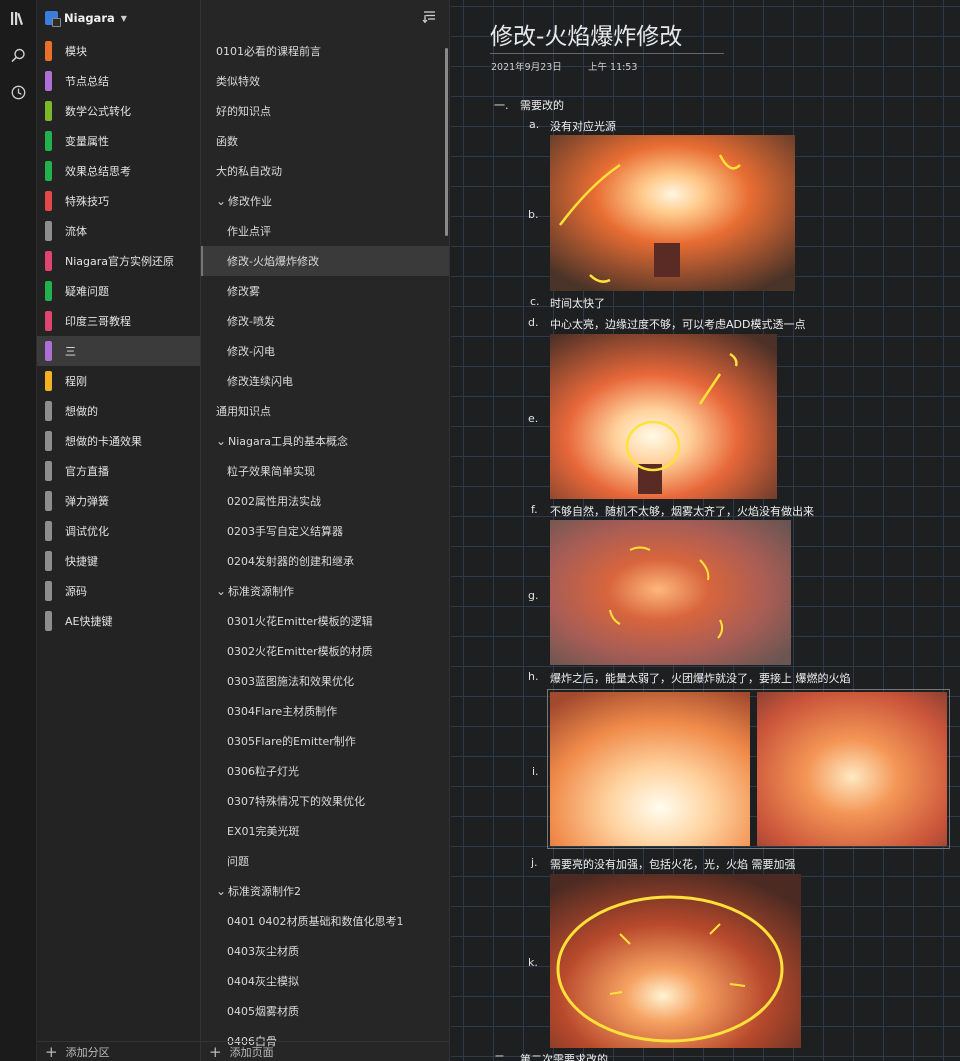 Image resolution: width=960 pixels, height=1061 pixels. Describe the element at coordinates (325, 51) in the screenshot. I see `page-item: 0101必看的课程前言` at that location.